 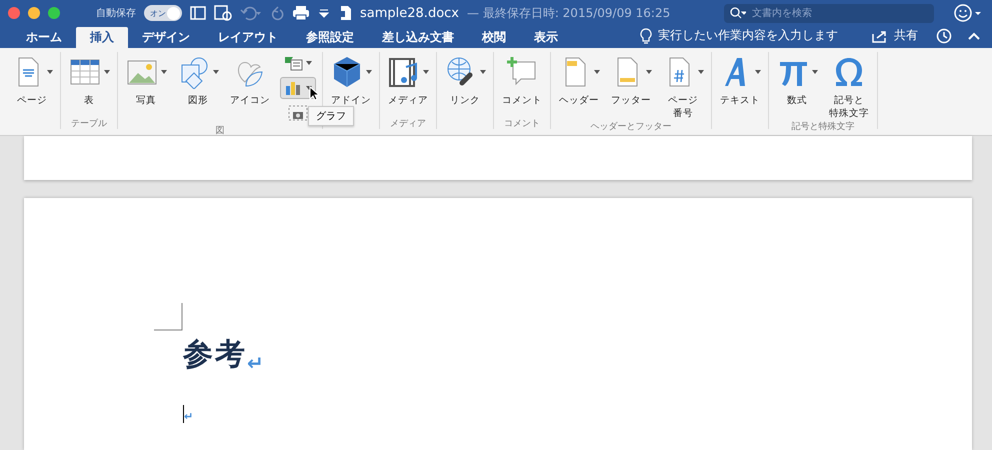 What do you see at coordinates (301, 13) in the screenshot?
I see `print-icon` at bounding box center [301, 13].